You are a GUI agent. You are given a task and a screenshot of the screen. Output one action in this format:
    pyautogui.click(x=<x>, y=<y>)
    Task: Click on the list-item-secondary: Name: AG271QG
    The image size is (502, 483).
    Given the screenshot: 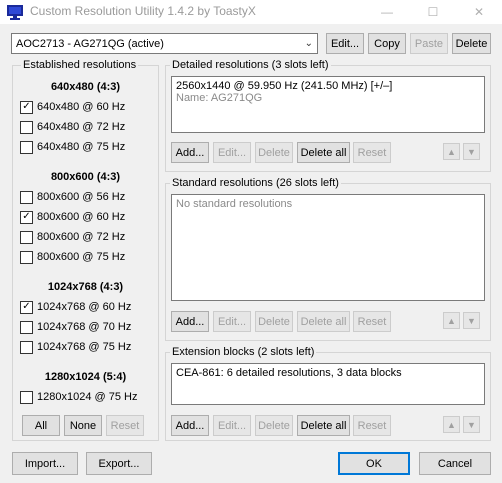 What is the action you would take?
    pyautogui.click(x=219, y=98)
    